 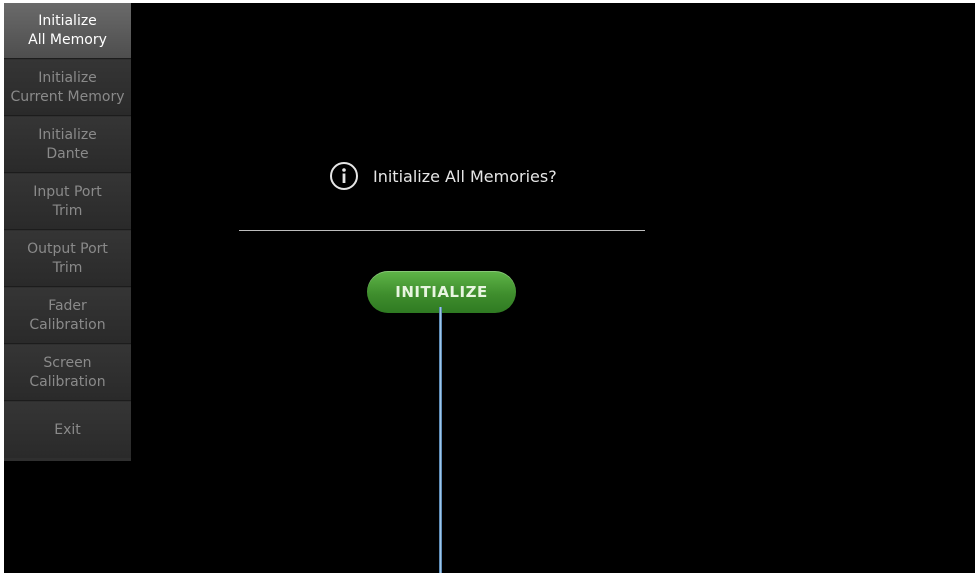 What do you see at coordinates (344, 176) in the screenshot?
I see `info-icon` at bounding box center [344, 176].